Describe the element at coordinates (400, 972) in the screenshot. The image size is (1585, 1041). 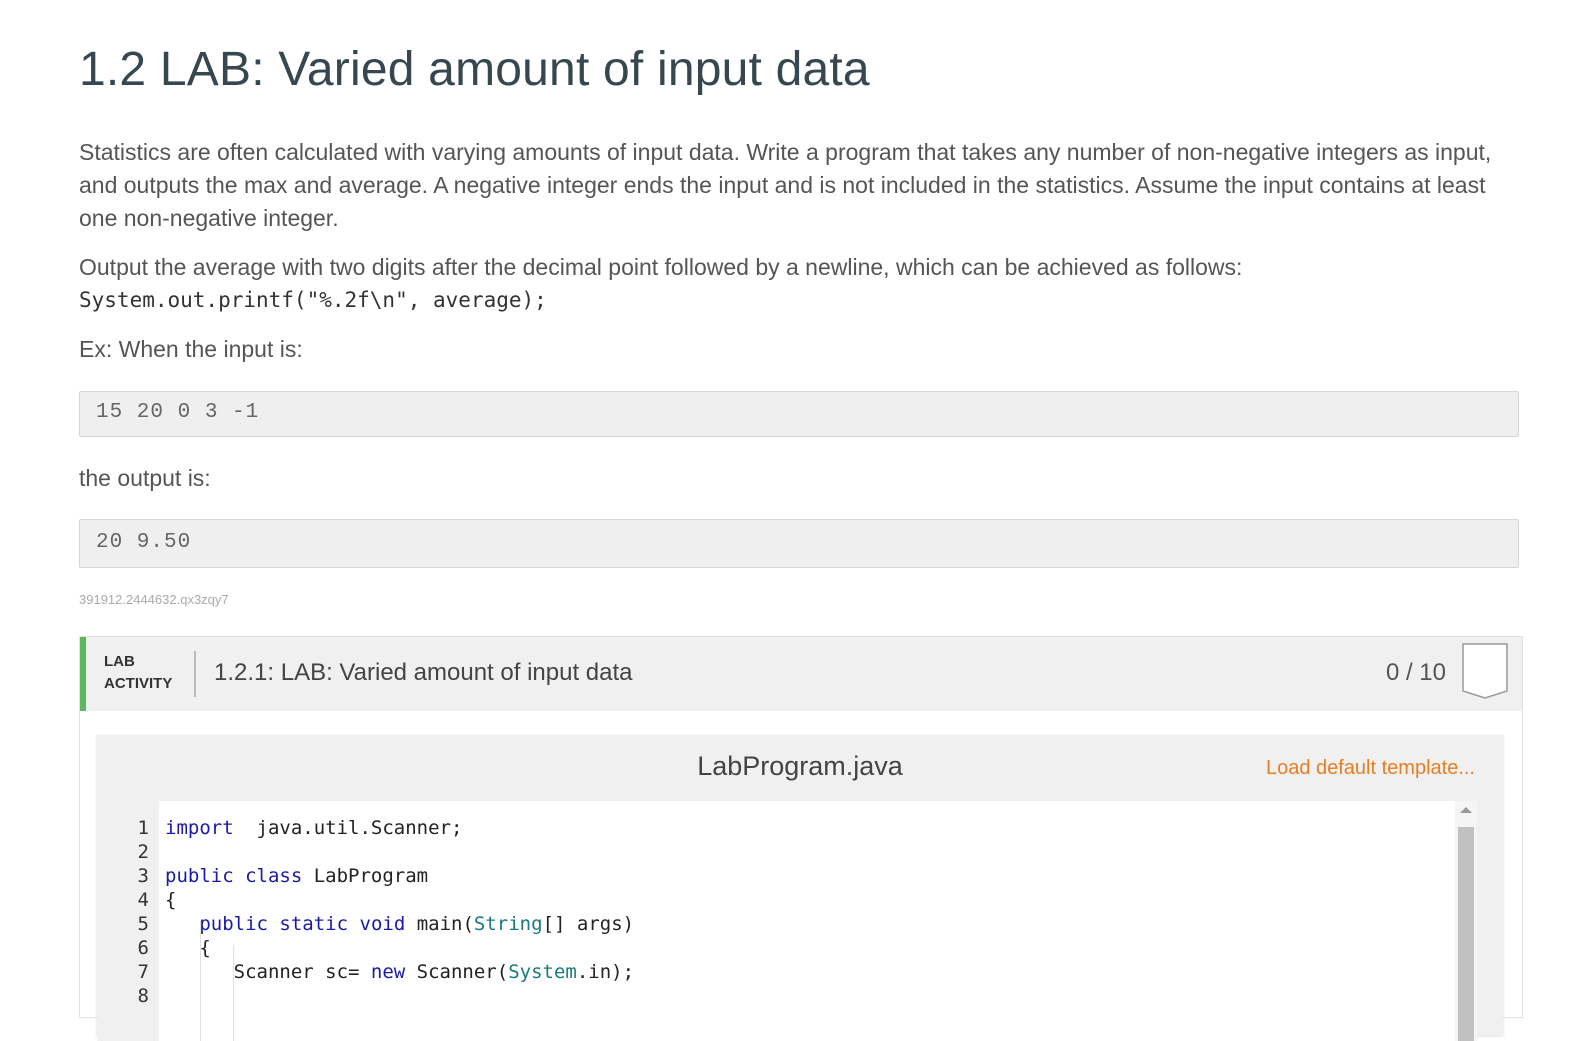
I see `code-text: Scanner sc= new Scanner(System.in);` at that location.